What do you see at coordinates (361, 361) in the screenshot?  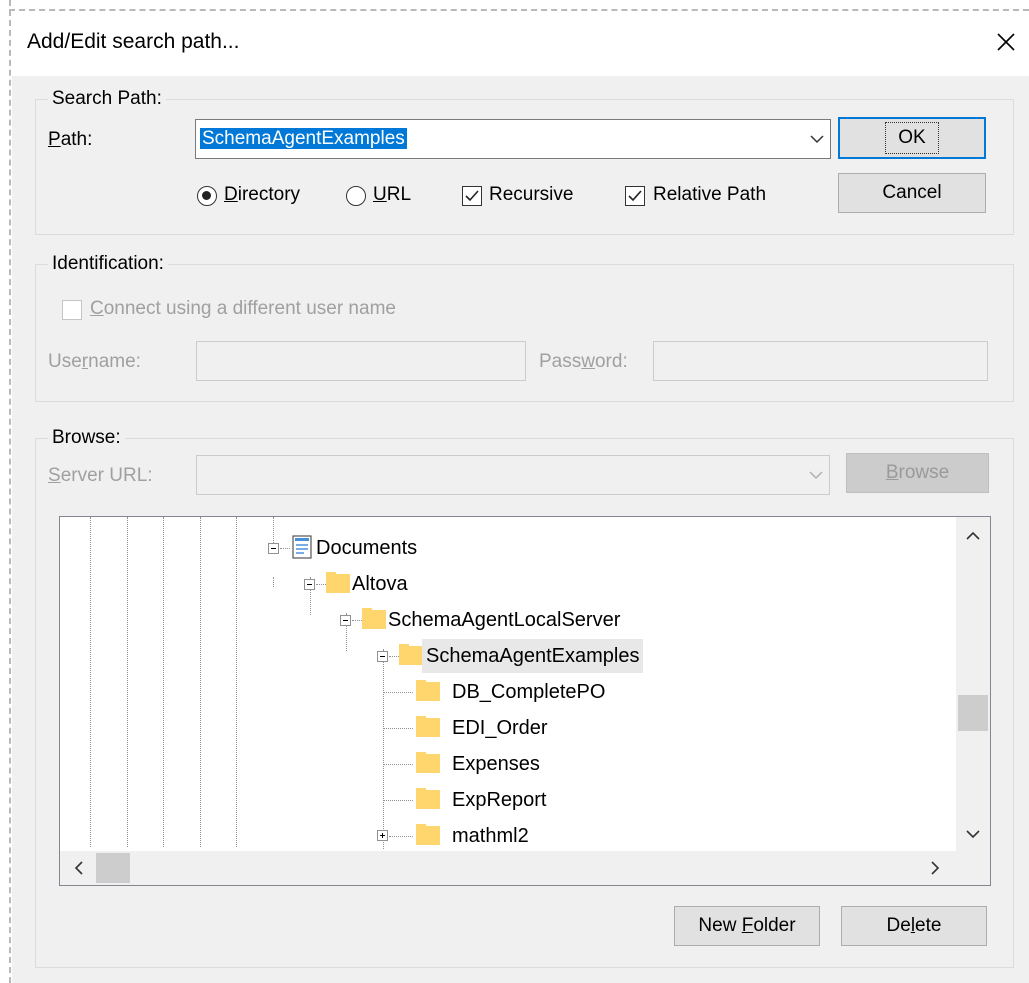 I see `username-field` at bounding box center [361, 361].